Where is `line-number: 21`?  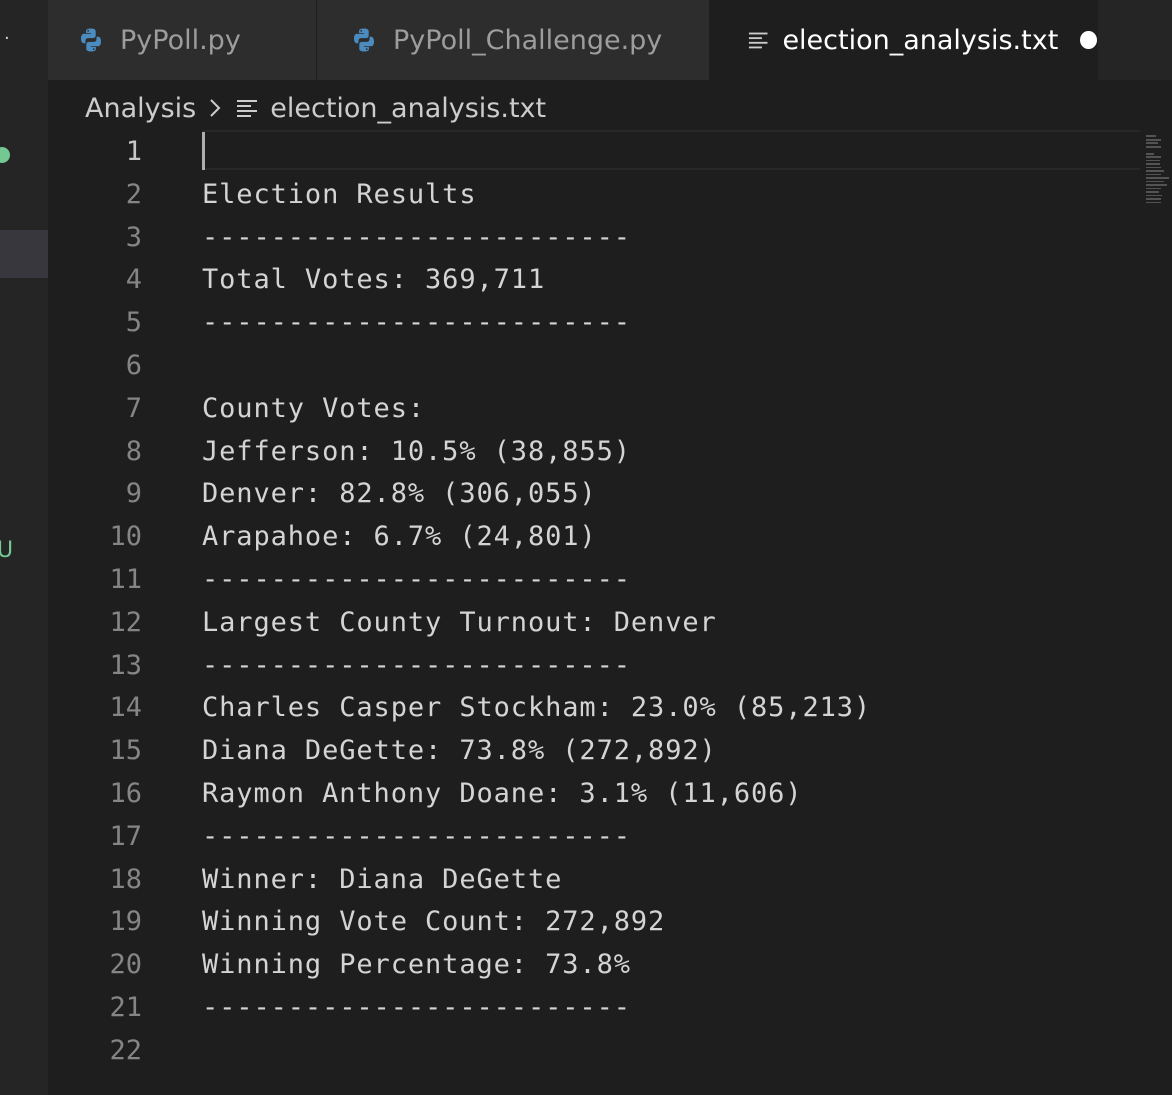 line-number: 21 is located at coordinates (125, 1007).